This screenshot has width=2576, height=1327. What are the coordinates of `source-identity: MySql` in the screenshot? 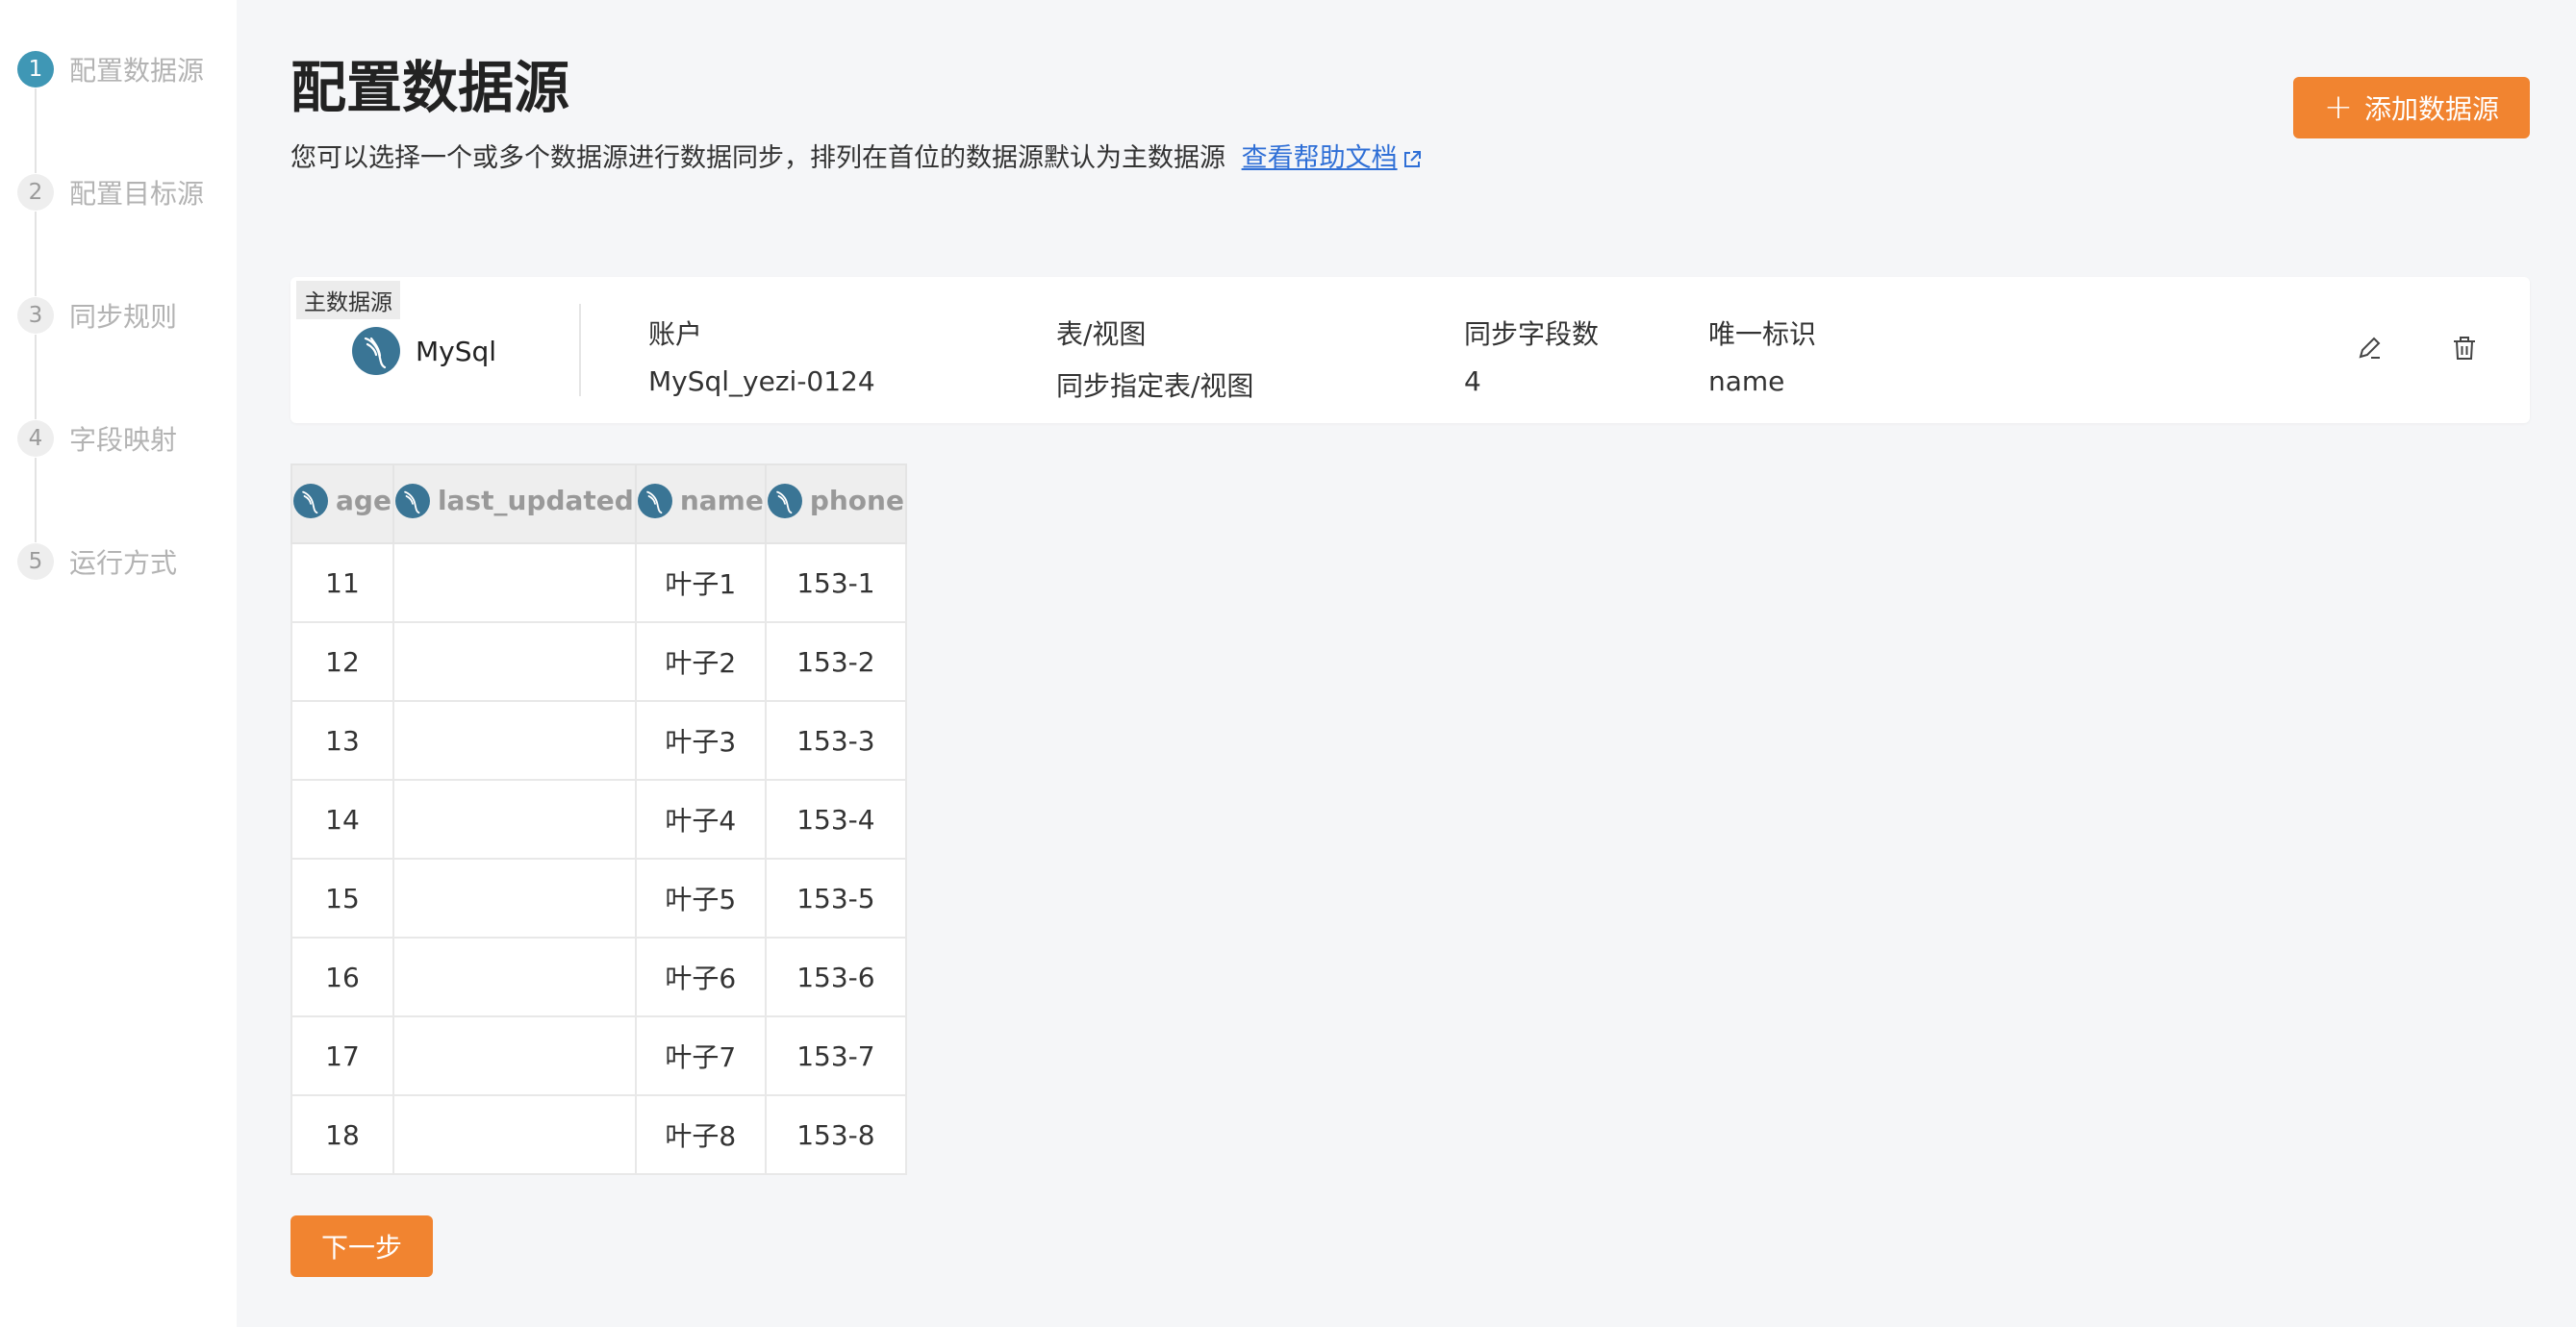 It's located at (424, 351).